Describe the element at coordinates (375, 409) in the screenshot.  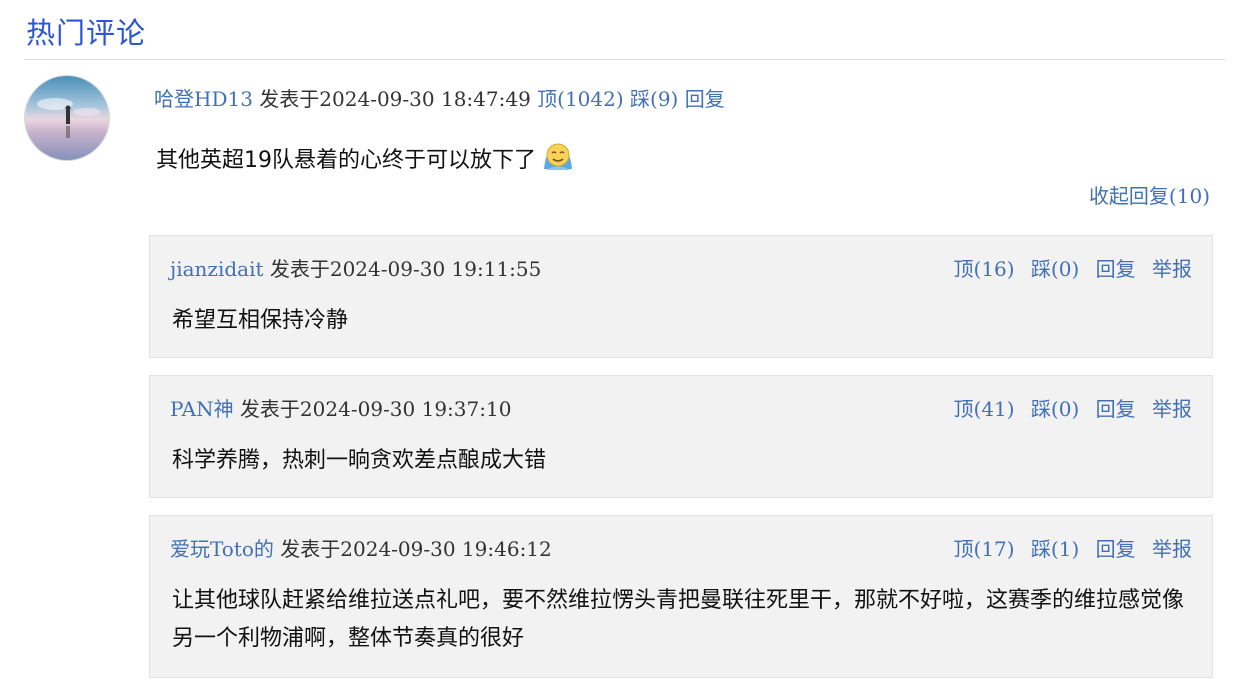
I see `reply-timestamp: 发表于2024-09-30 19:37:10` at that location.